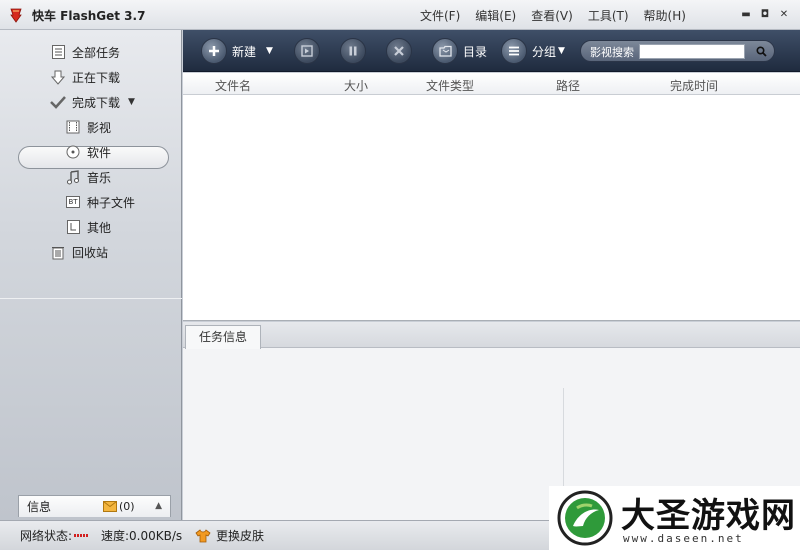 This screenshot has width=800, height=550. What do you see at coordinates (761, 51) in the screenshot?
I see `search-icon` at bounding box center [761, 51].